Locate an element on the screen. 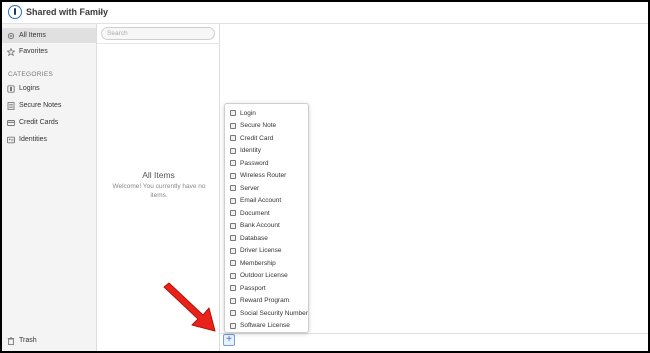 The width and height of the screenshot is (650, 353). menu-item-credit-card: Credit Card is located at coordinates (267, 138).